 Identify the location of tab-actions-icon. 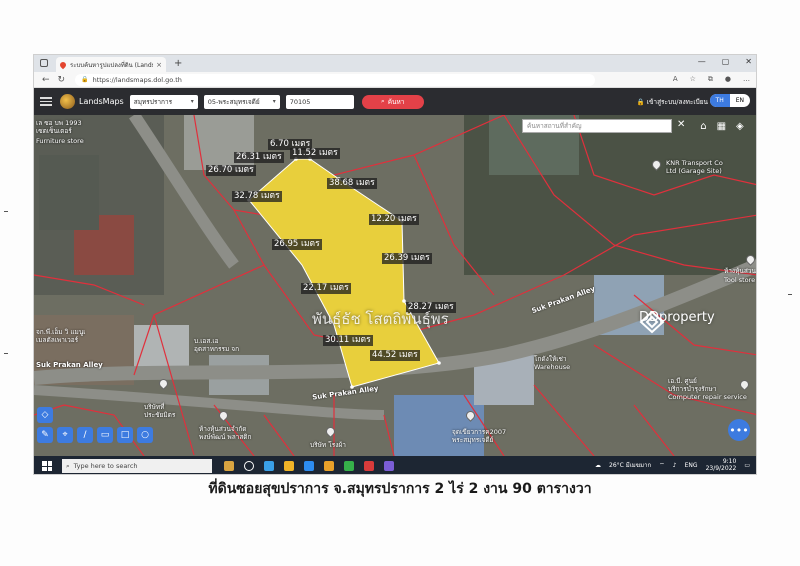
(44, 63).